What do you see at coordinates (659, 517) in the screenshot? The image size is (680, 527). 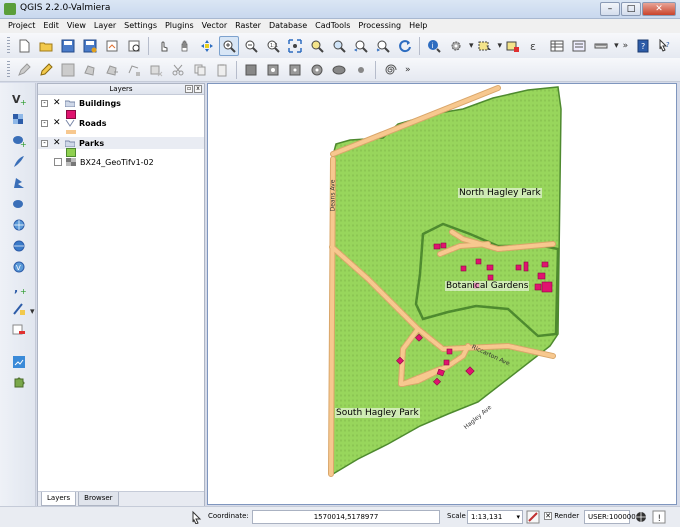 I see `messages-button: !` at bounding box center [659, 517].